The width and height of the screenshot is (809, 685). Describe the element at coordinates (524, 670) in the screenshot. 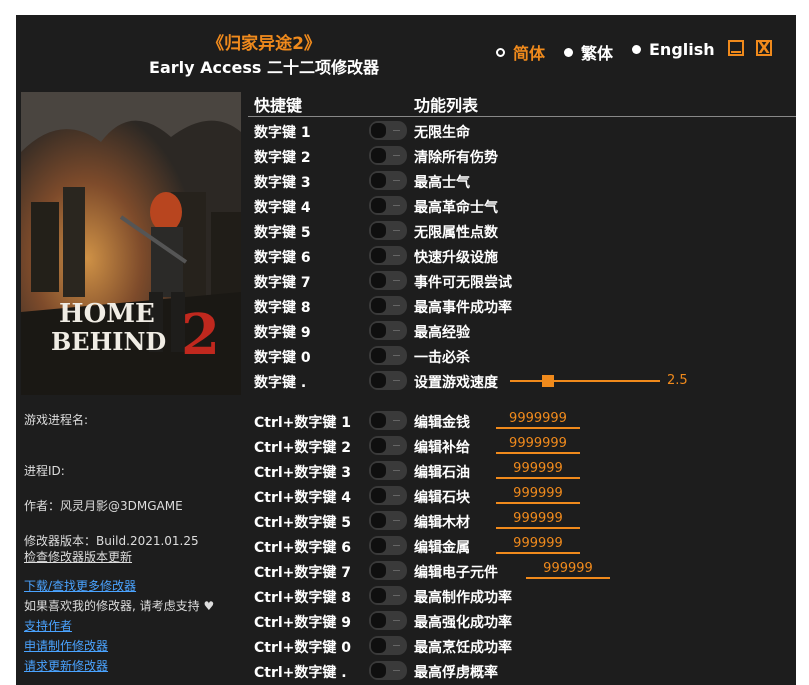

I see `cheat-row: Ctrl+数字键 . 最高俘虏概率` at that location.